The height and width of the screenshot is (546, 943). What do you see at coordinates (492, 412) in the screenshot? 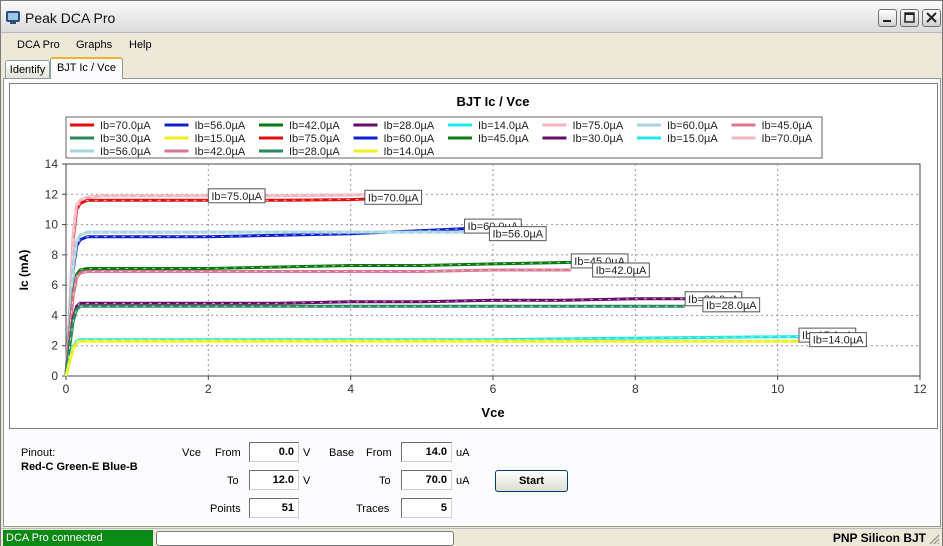
I see `x-axis-label: Vce` at bounding box center [492, 412].